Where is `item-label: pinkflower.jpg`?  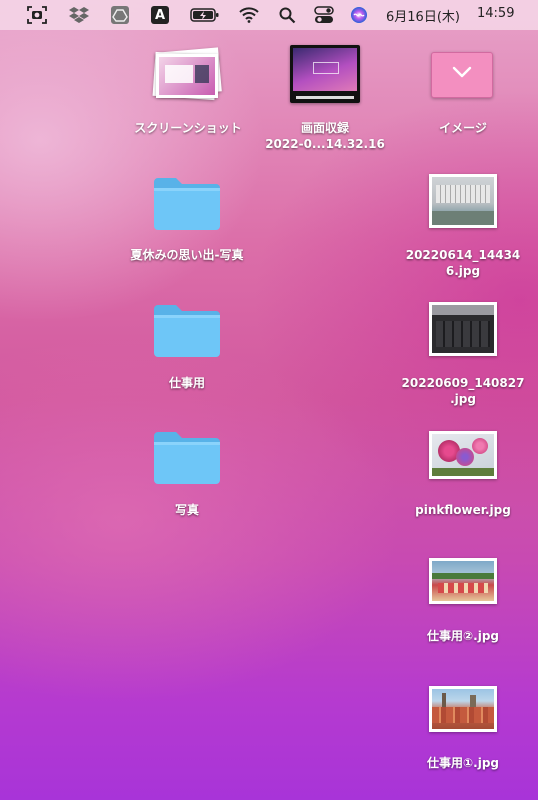
item-label: pinkflower.jpg is located at coordinates (463, 510).